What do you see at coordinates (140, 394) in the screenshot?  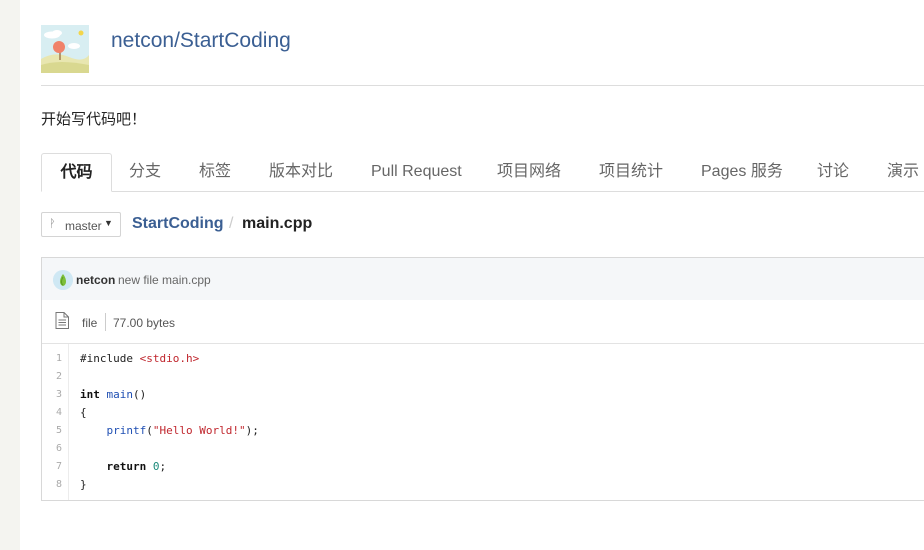 I see `code-token-punct: ()` at bounding box center [140, 394].